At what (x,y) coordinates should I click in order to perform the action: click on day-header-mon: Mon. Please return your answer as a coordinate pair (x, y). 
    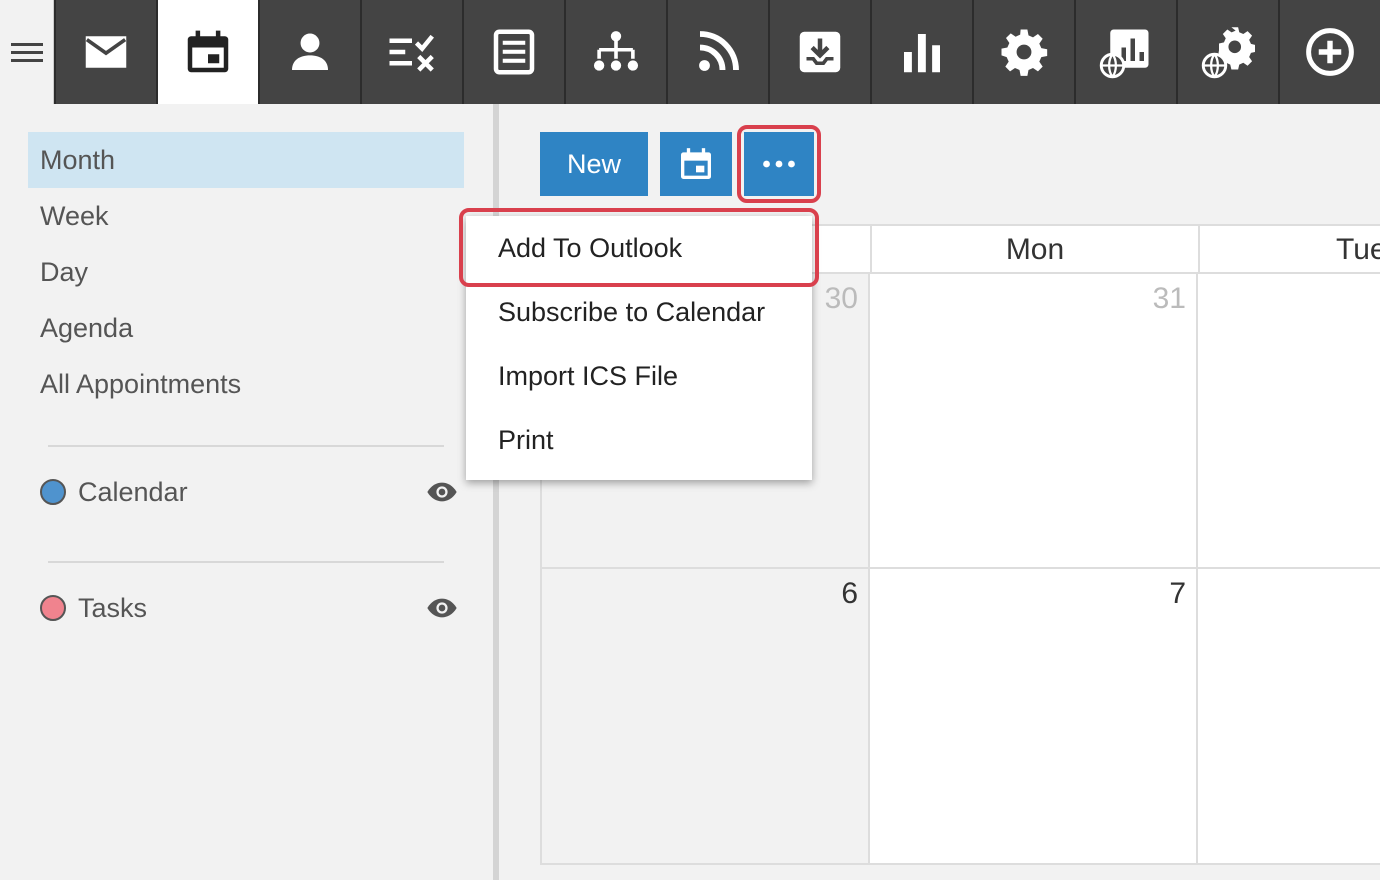
    Looking at the image, I should click on (1034, 249).